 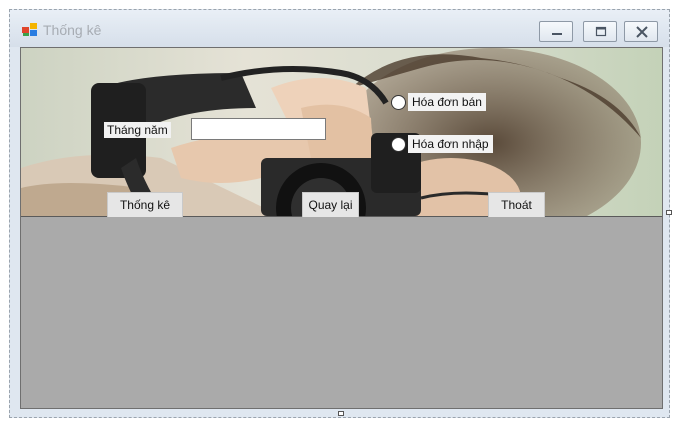 I want to click on title-bar: Thống kê, so click(x=339, y=28).